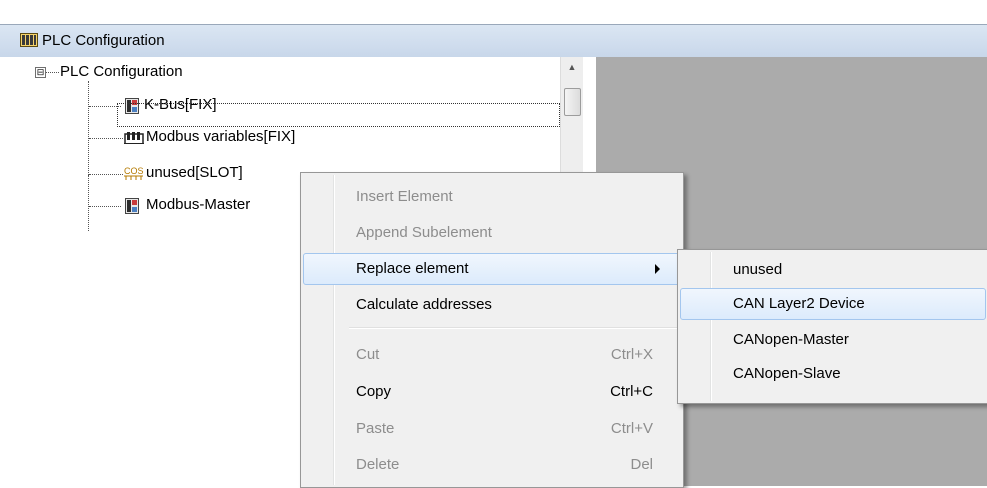 The height and width of the screenshot is (488, 987). I want to click on menu-item-shortcut: Ctrl+V, so click(631, 428).